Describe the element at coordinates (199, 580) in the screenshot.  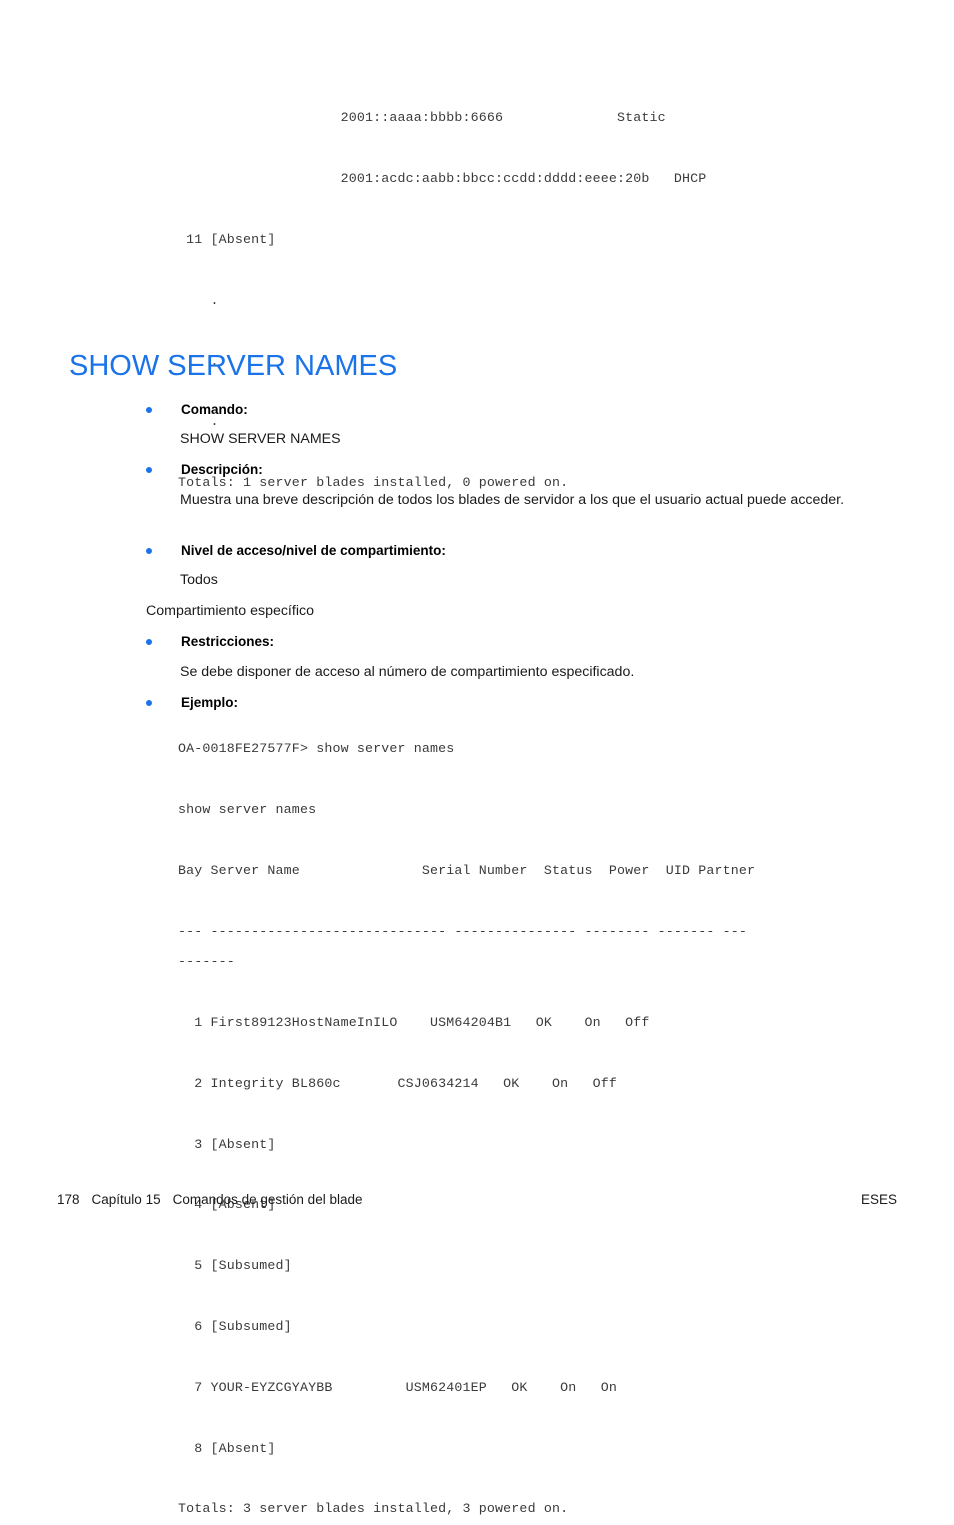
I see `body-nivel-acceso: Todos` at that location.